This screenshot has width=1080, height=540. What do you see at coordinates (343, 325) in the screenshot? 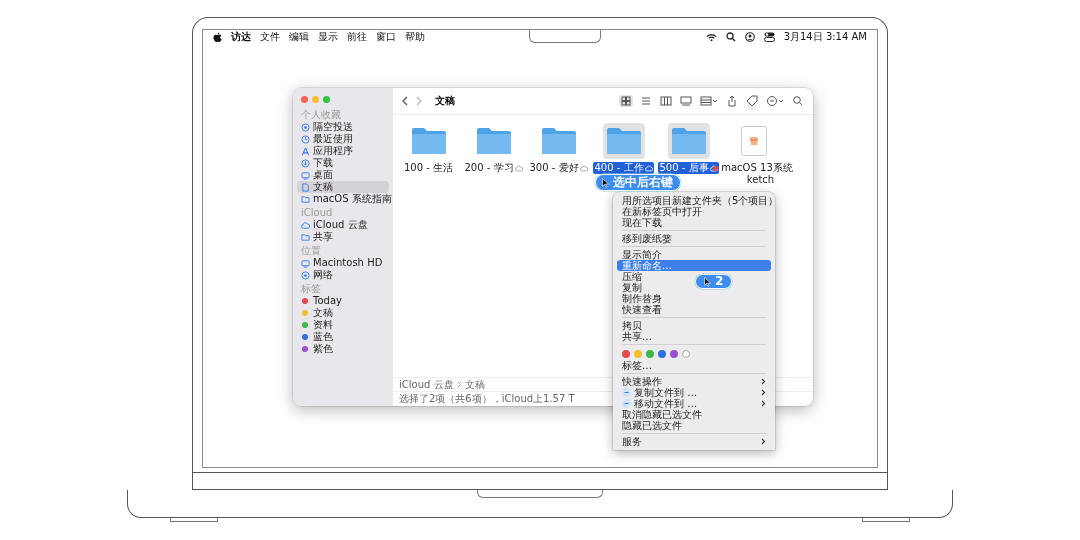
I see `sidebar-item: 资料` at bounding box center [343, 325].